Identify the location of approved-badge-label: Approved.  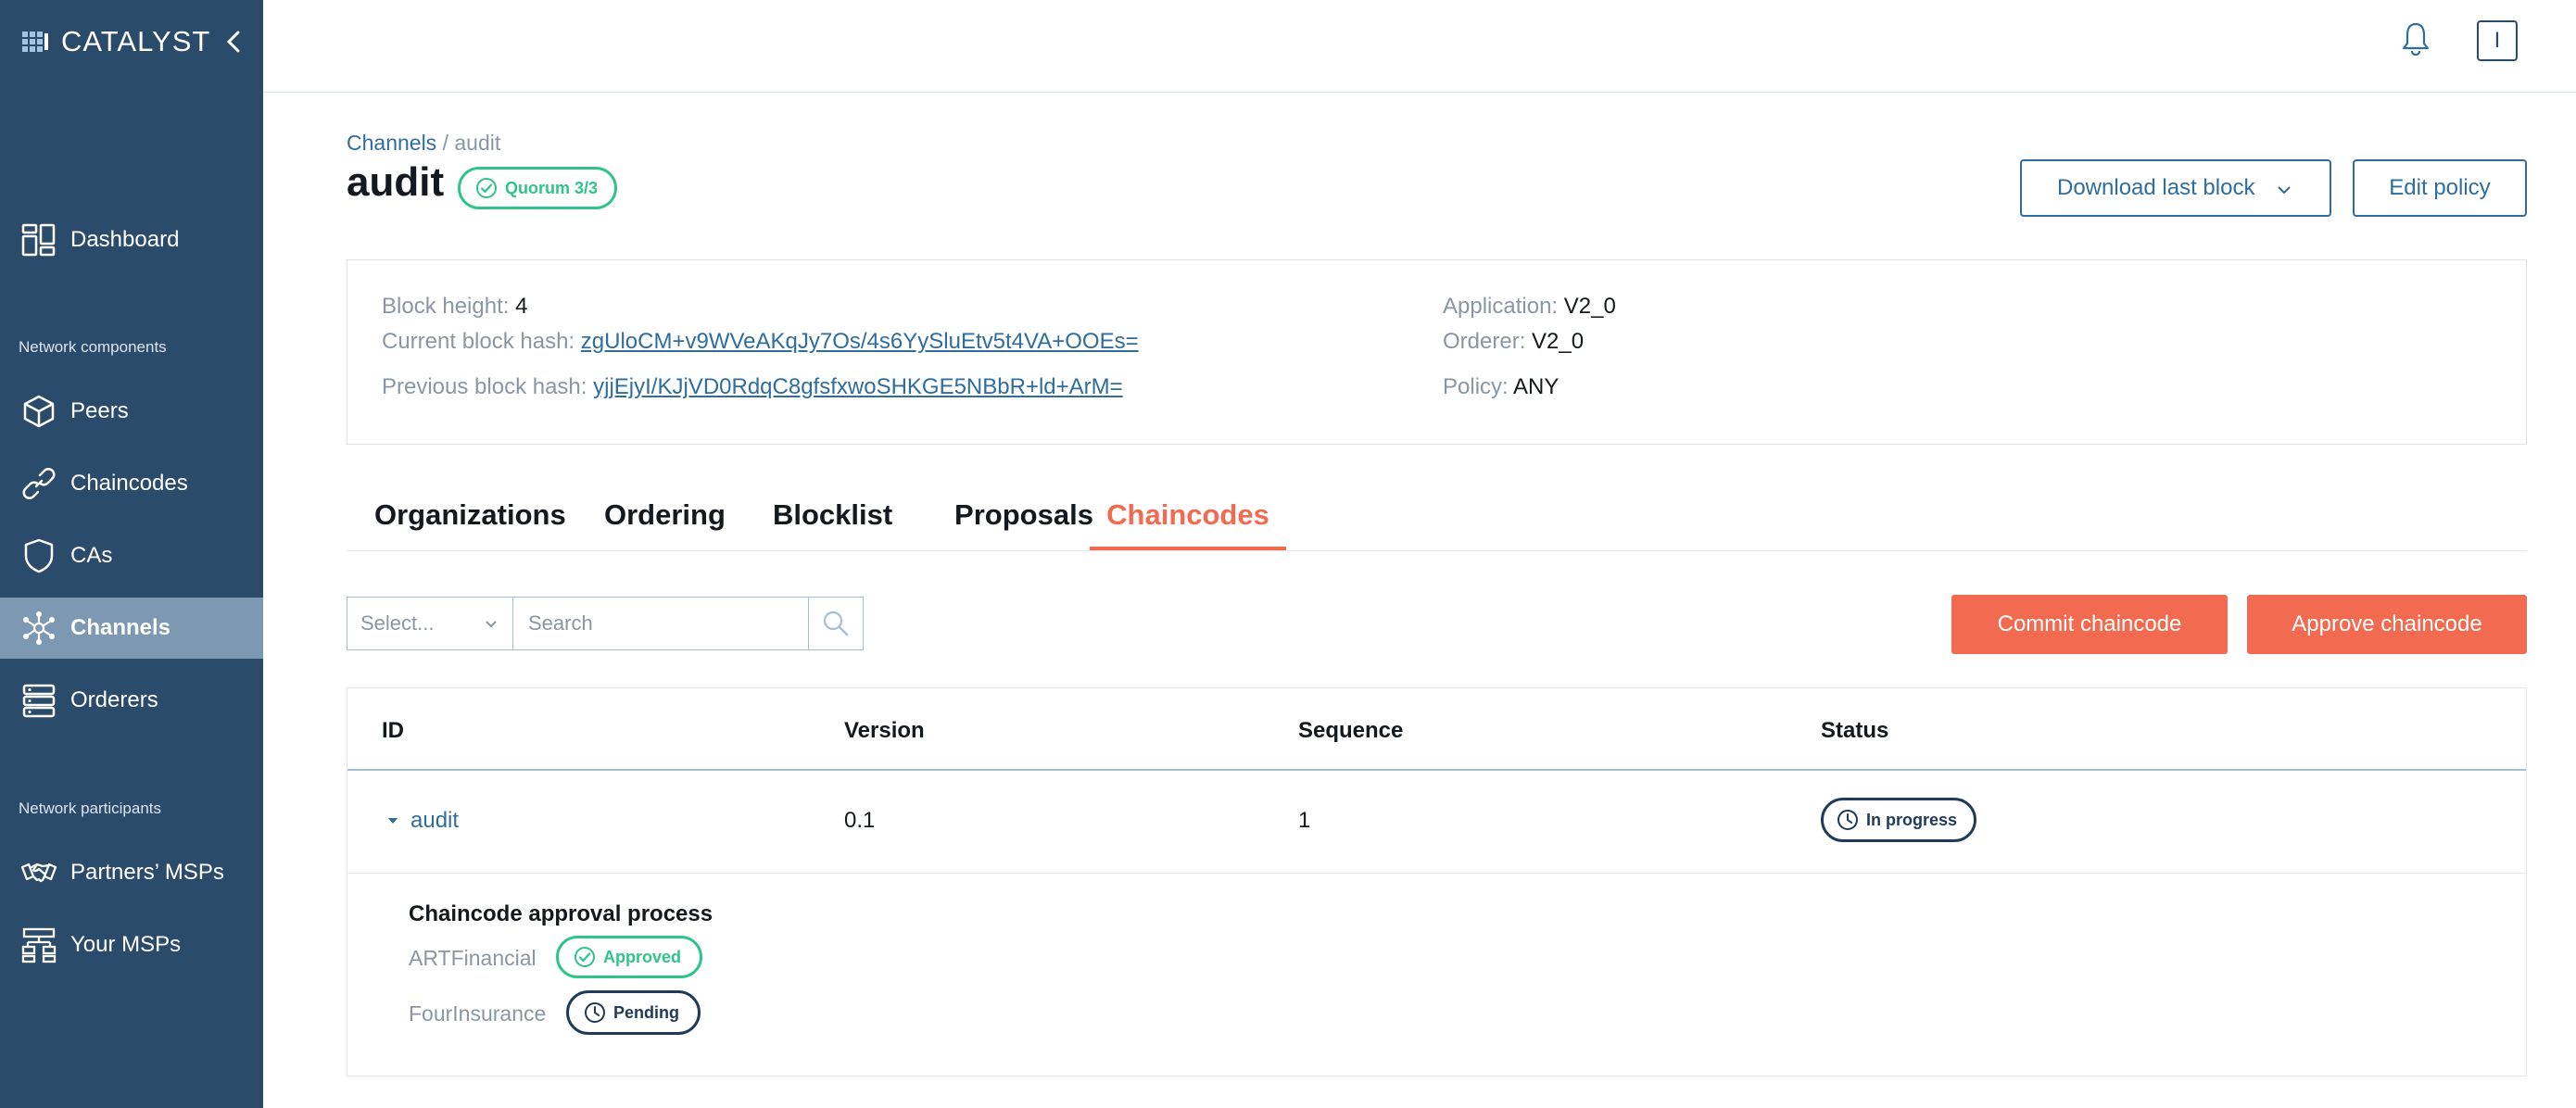
(643, 957).